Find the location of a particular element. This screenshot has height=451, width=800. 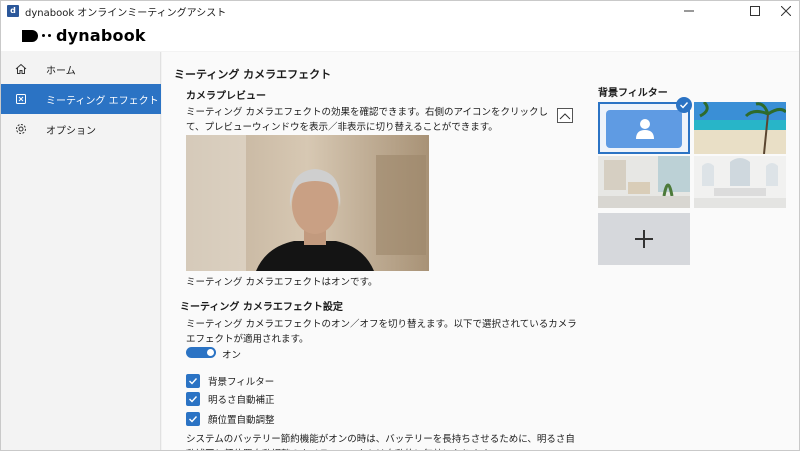

effect-settings-heading: ミーティング カメラエフェクト設定 is located at coordinates (261, 307).